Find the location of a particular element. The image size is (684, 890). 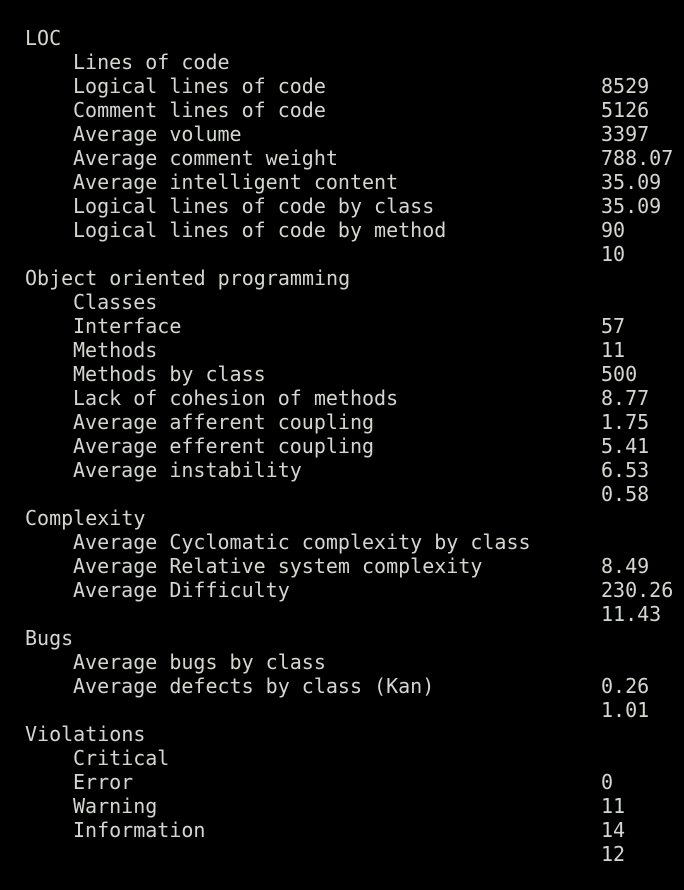

metric-label: Average Difficulty is located at coordinates (181, 590).